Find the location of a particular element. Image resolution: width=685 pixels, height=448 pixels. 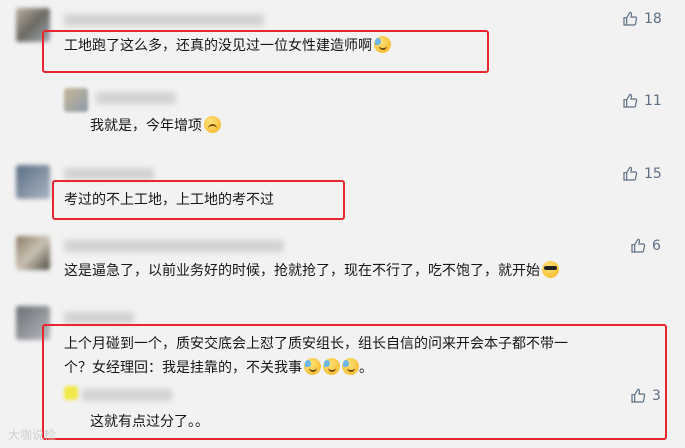

like-count: 18 is located at coordinates (653, 19).